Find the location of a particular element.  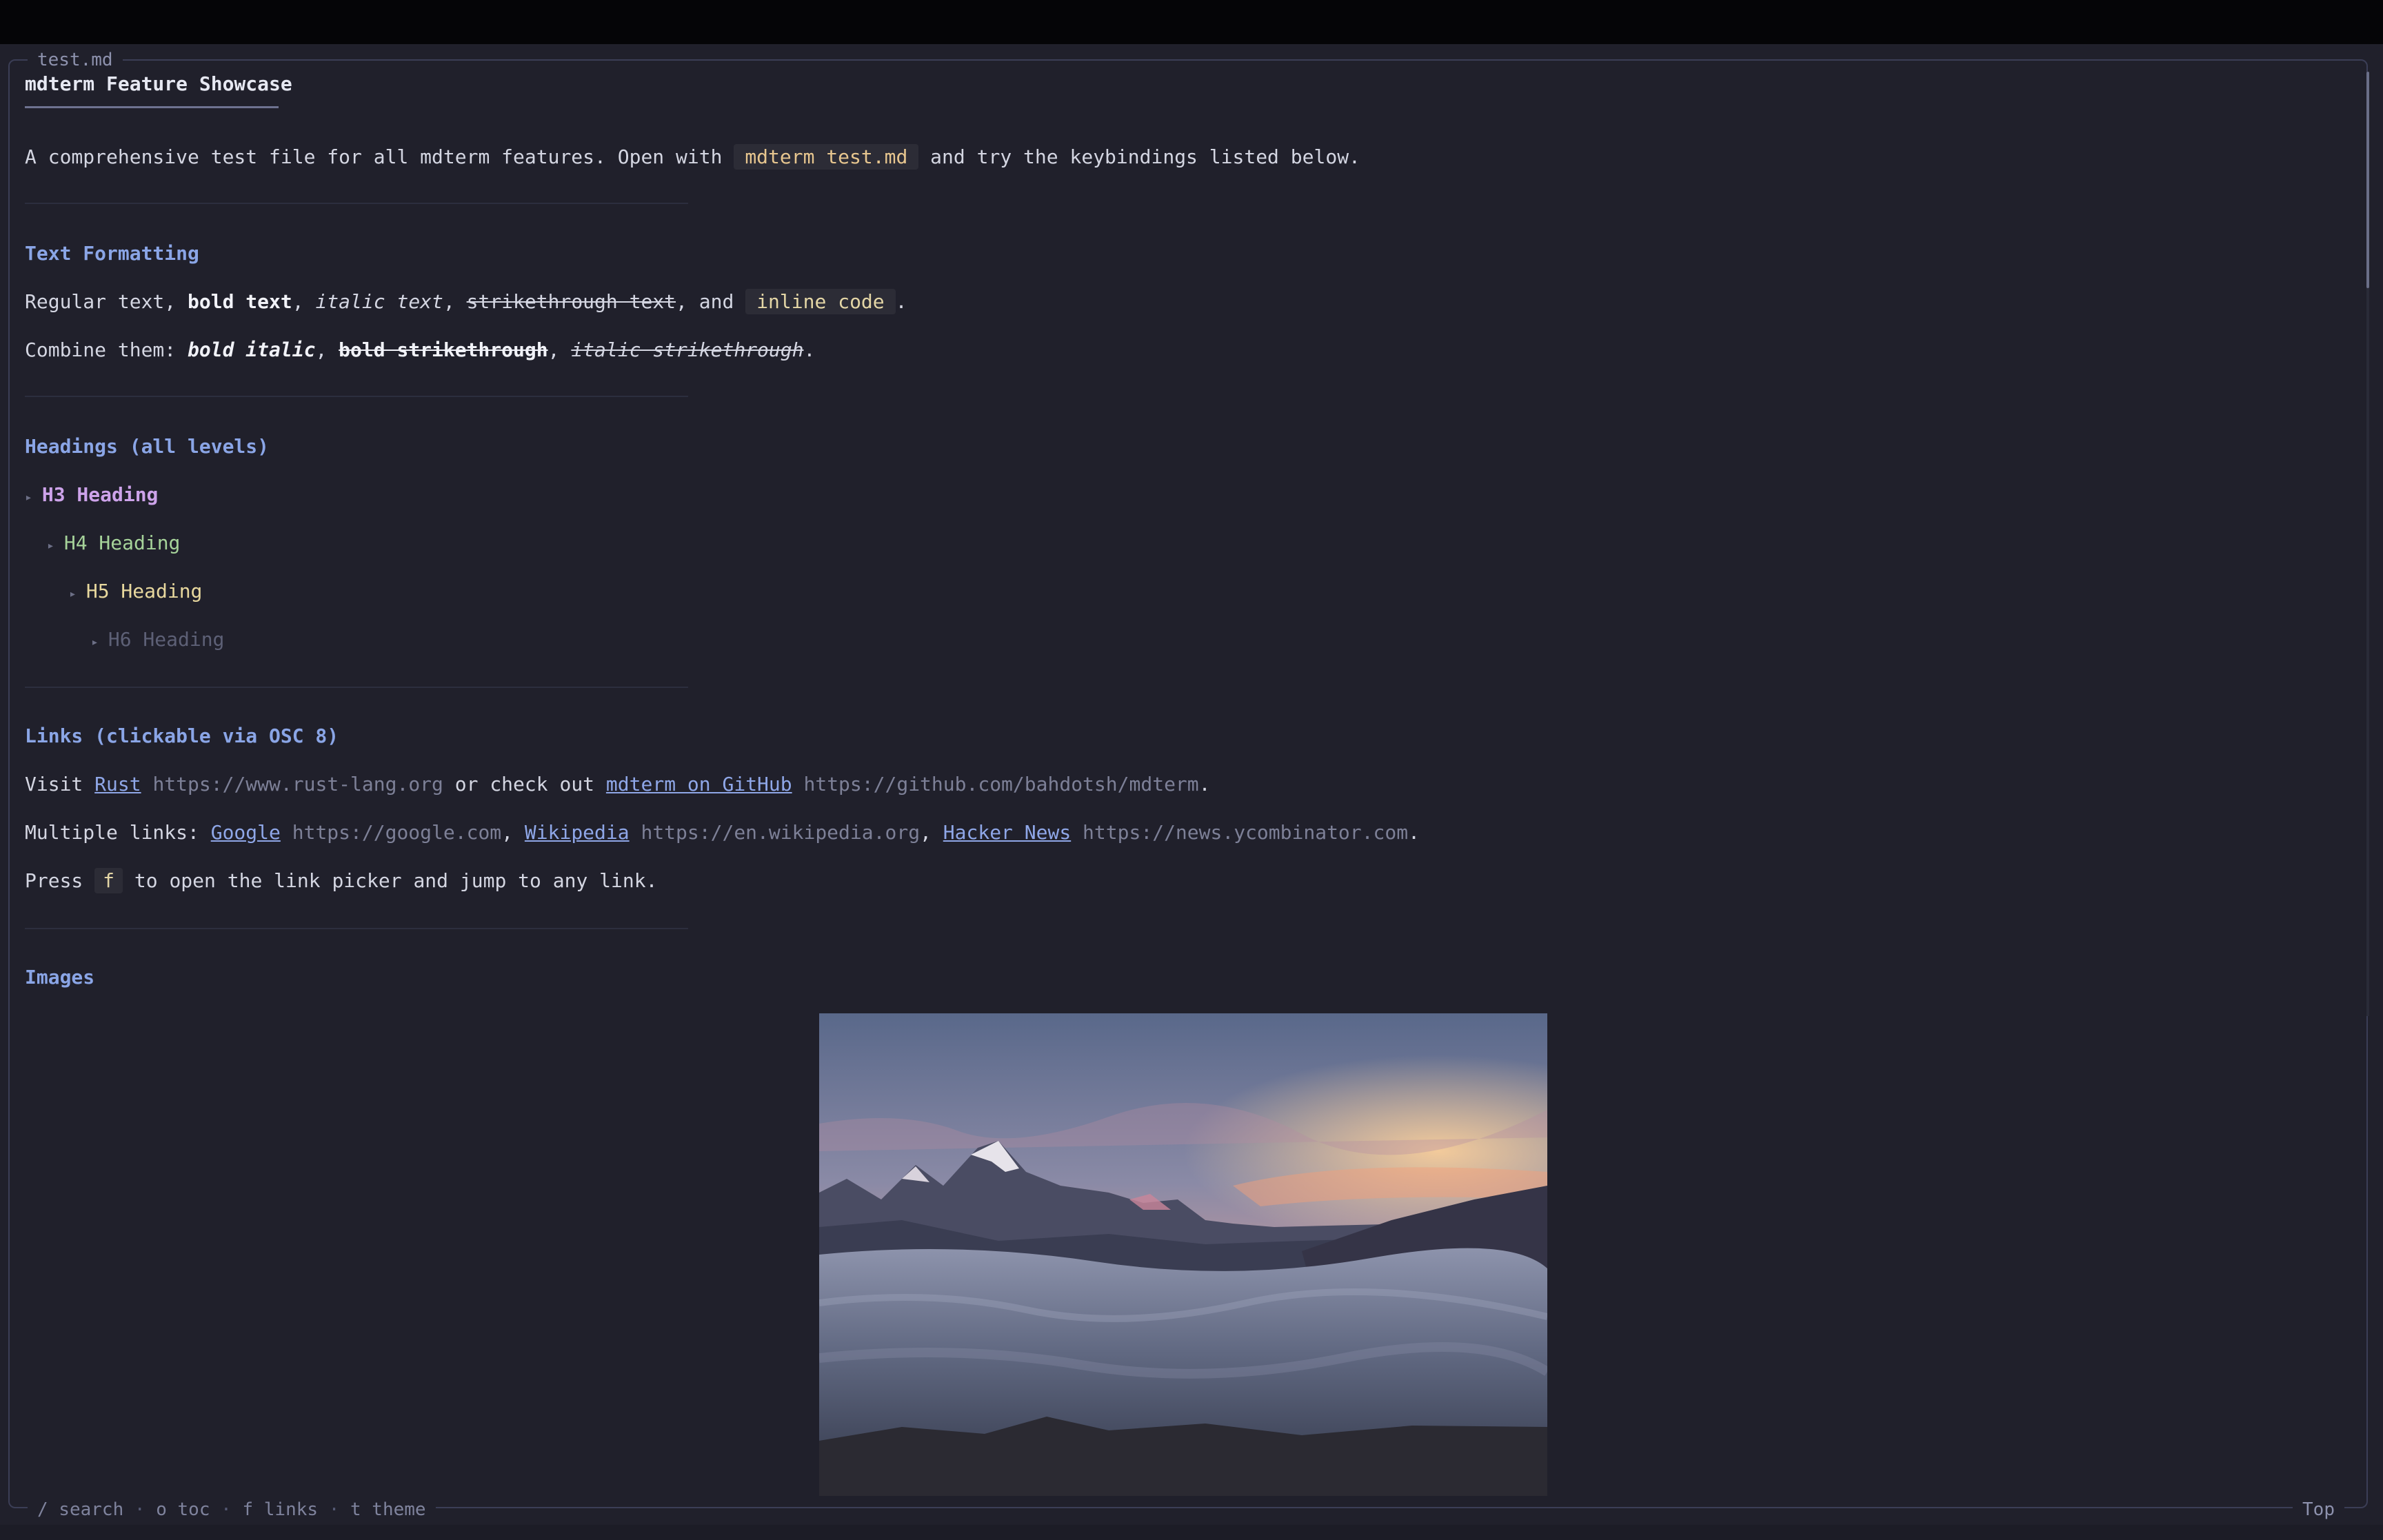

intro-inline-code: mdterm test.md is located at coordinates (826, 157).